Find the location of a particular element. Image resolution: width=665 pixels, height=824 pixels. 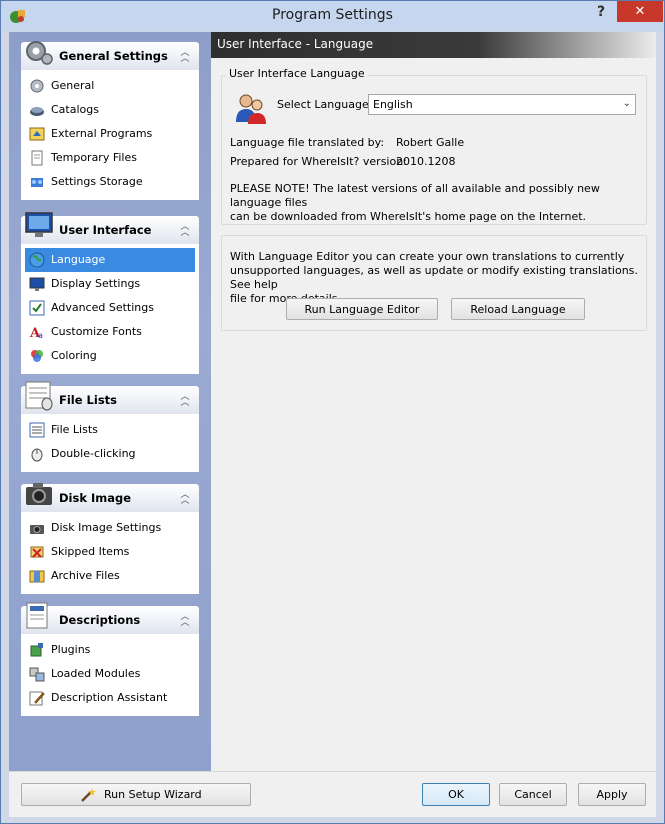

sidebar-item-settings-storage: Settings Storage is located at coordinates (110, 182).